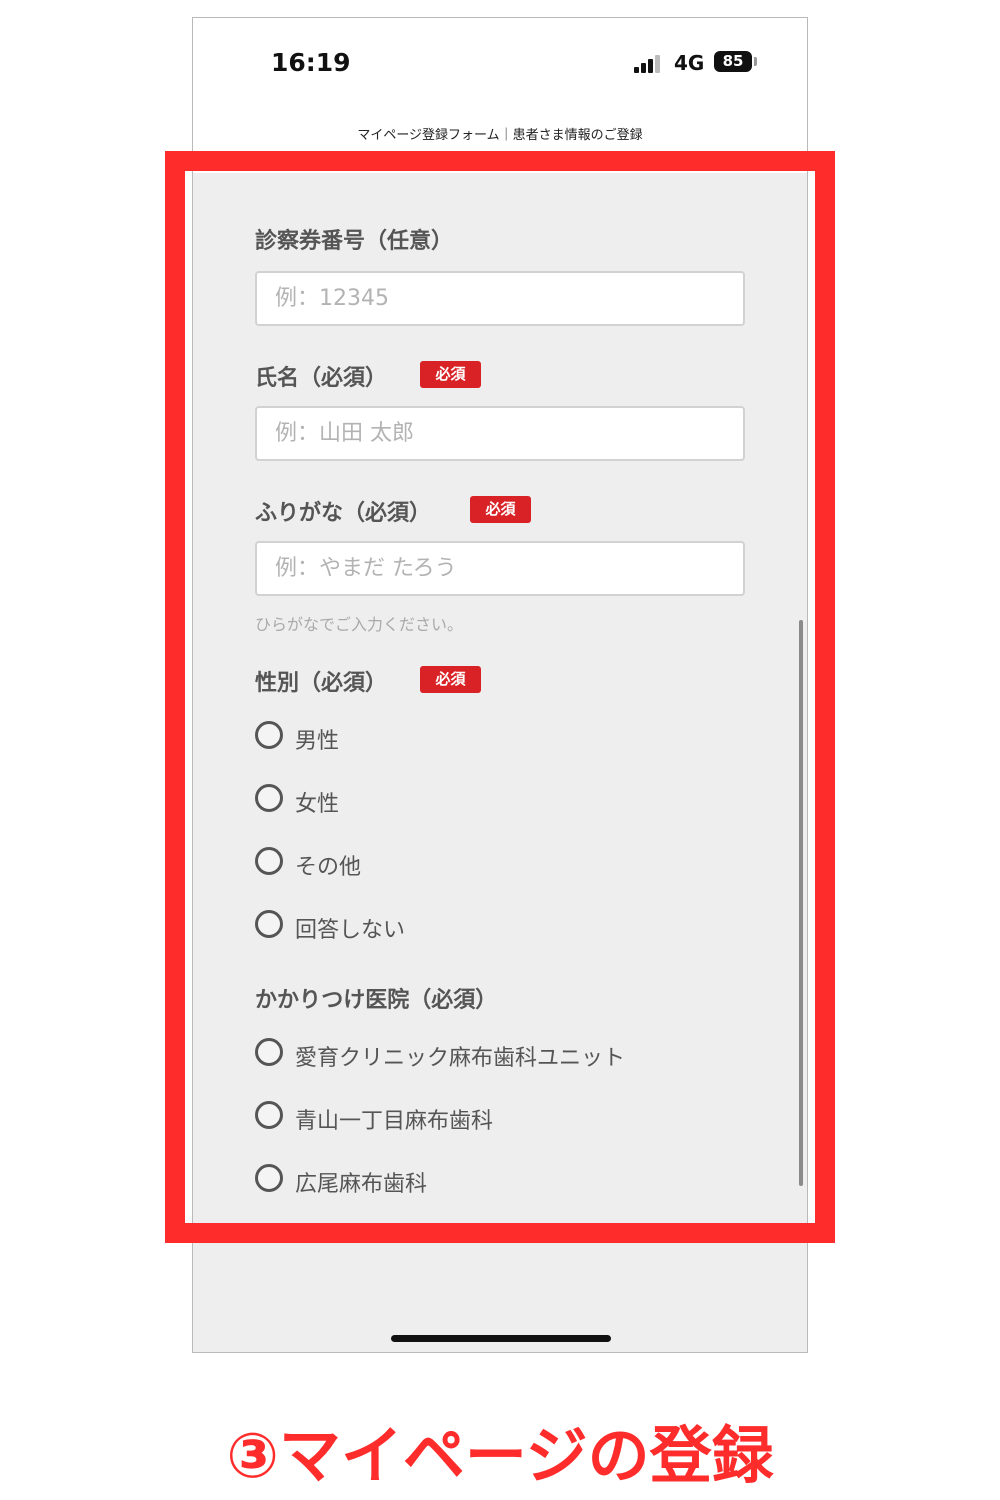  Describe the element at coordinates (755, 61) in the screenshot. I see `battery-tip` at that location.